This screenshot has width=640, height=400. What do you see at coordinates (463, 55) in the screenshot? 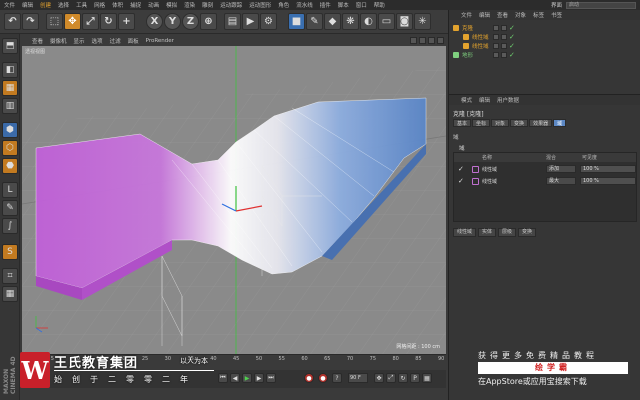
I see `object-row: 地形` at bounding box center [463, 55].